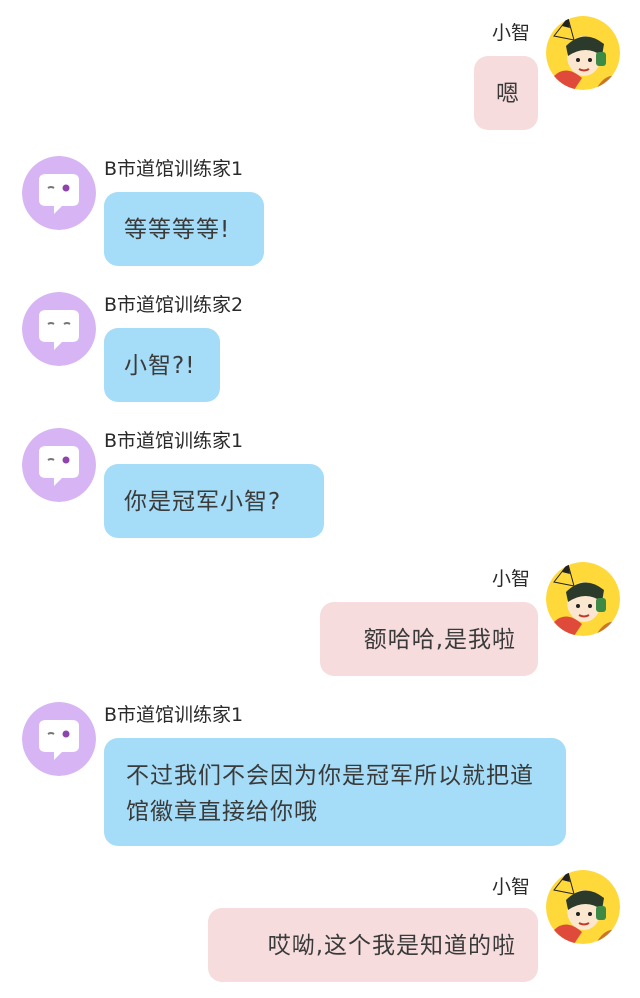 Image resolution: width=640 pixels, height=998 pixels. Describe the element at coordinates (174, 305) in the screenshot. I see `sender-name: B市道馆训练家2` at that location.